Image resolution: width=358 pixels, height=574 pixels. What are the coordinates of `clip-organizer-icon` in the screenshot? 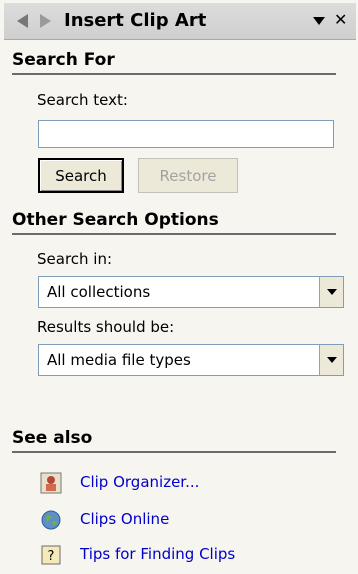 It's located at (51, 483).